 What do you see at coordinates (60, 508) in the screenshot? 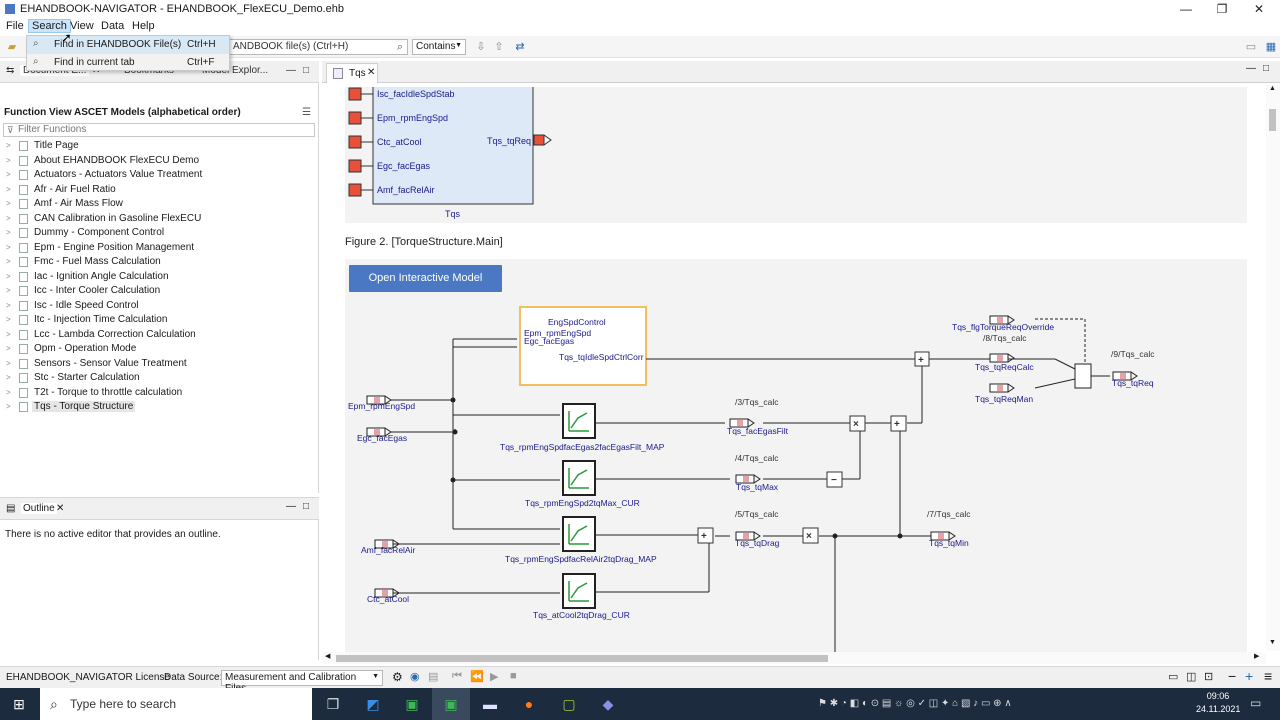
I see `close-icon: ✕` at bounding box center [60, 508].